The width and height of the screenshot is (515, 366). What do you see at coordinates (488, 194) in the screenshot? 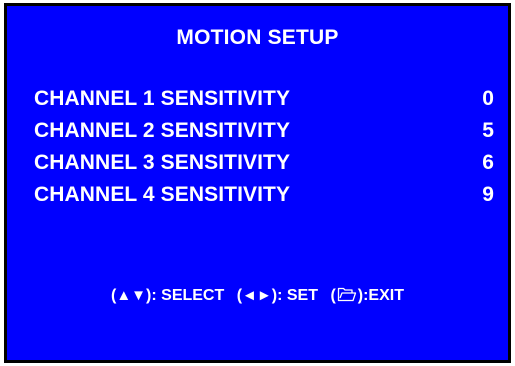
I see `setting-value: 9` at bounding box center [488, 194].